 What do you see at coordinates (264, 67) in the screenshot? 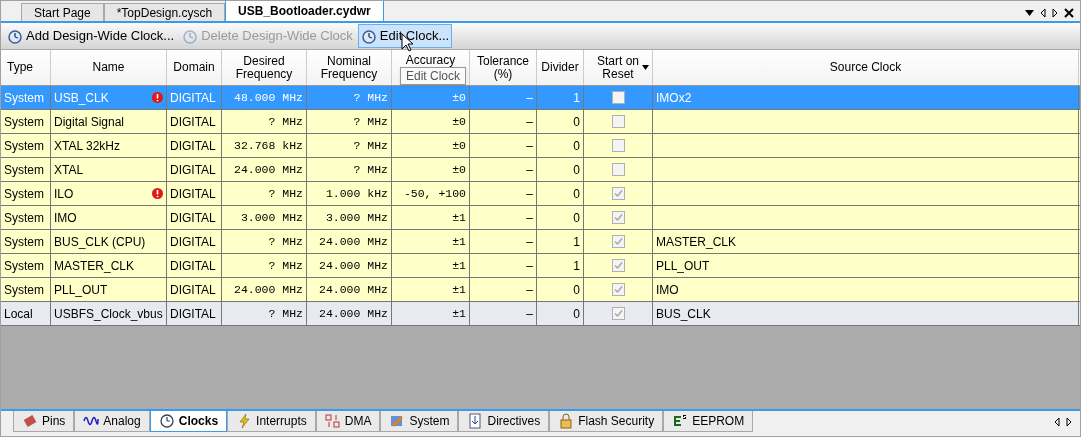
I see `column-header: Desired Frequency` at bounding box center [264, 67].